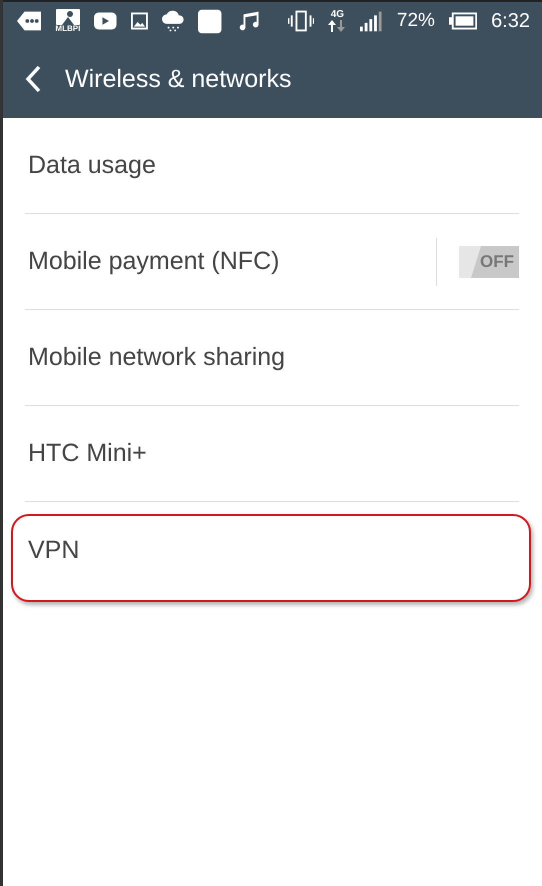 The image size is (542, 886). What do you see at coordinates (86, 453) in the screenshot?
I see `settings-item: HTC Mini+` at bounding box center [86, 453].